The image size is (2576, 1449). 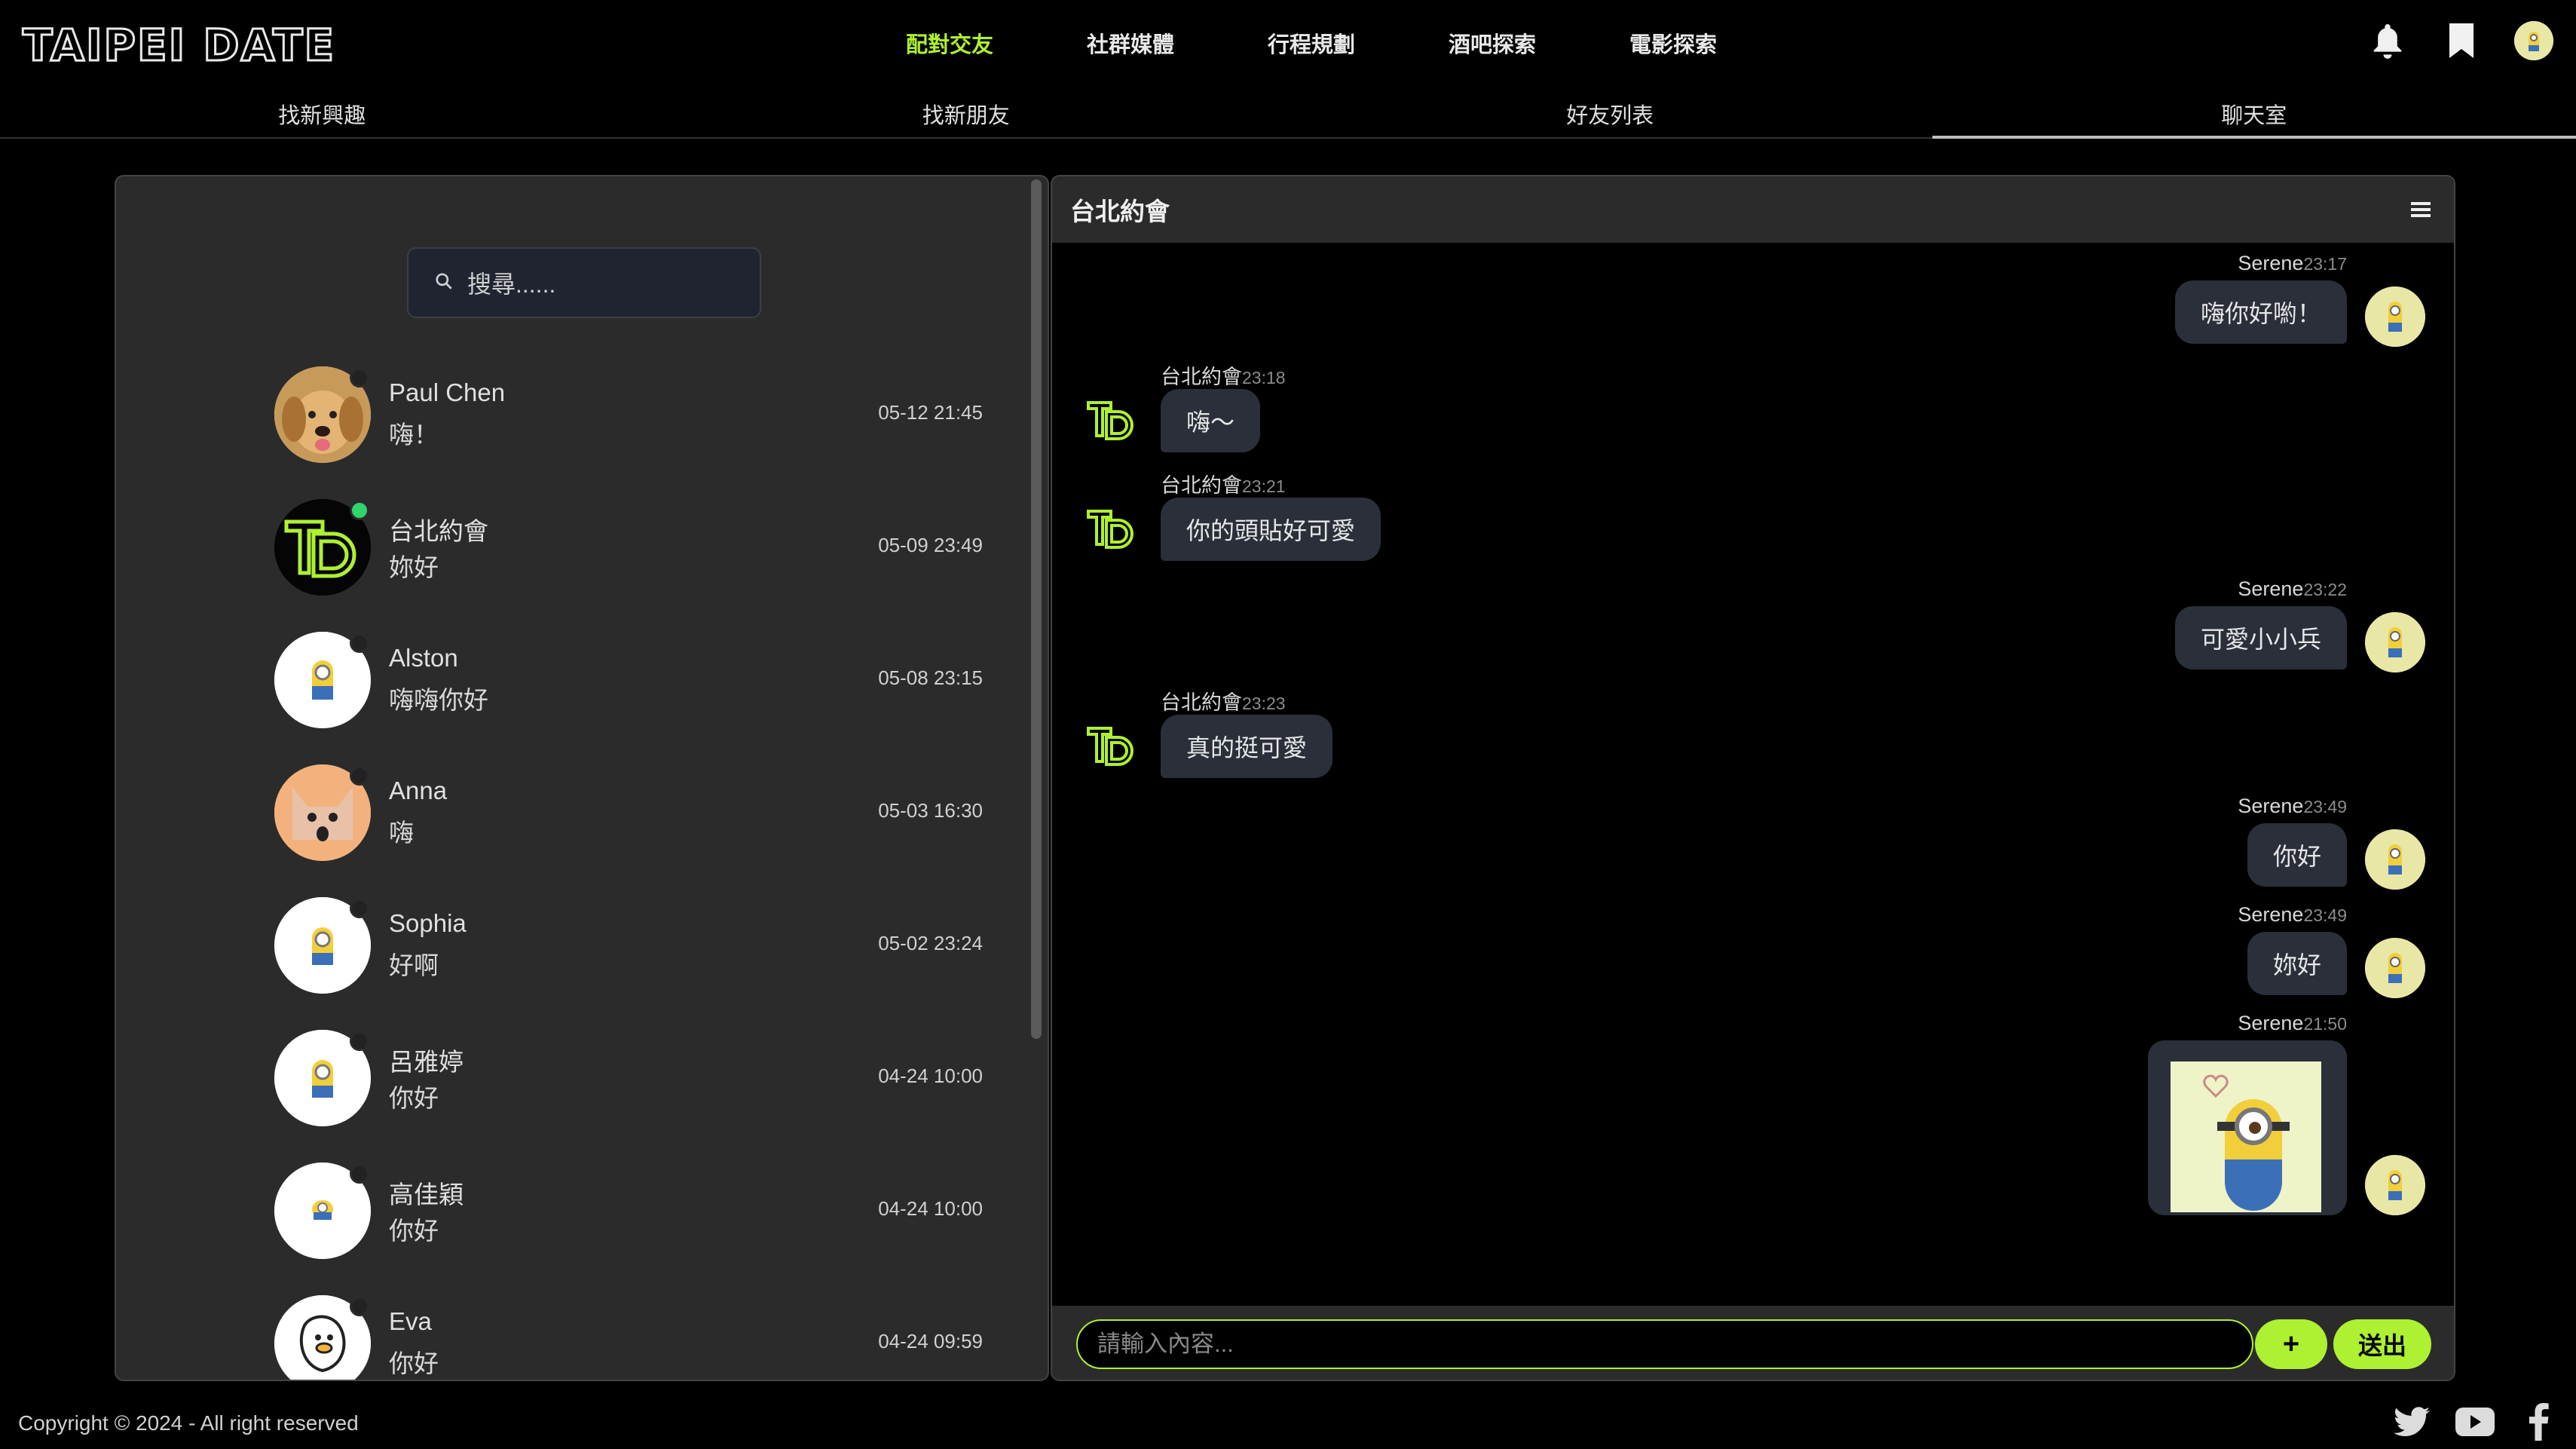 What do you see at coordinates (629, 680) in the screenshot?
I see `contact-item: Alston 嗨嗨你好 05-08 23:15` at bounding box center [629, 680].